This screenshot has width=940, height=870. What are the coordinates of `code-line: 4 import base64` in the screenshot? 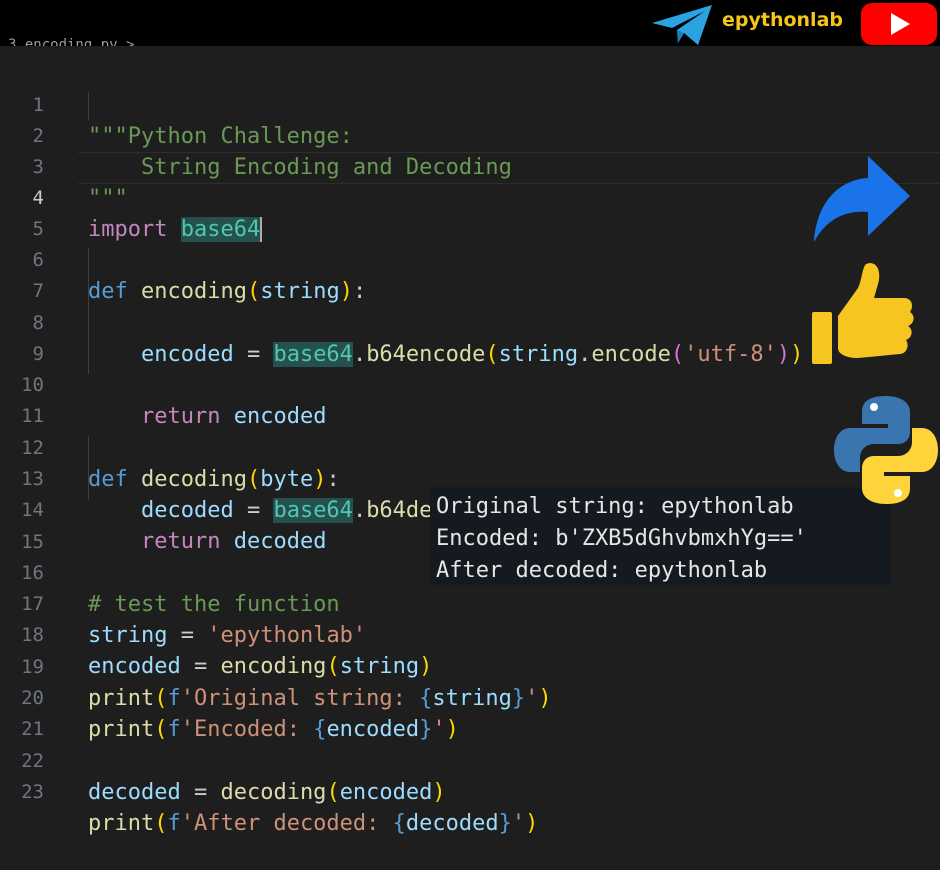 It's located at (470, 197).